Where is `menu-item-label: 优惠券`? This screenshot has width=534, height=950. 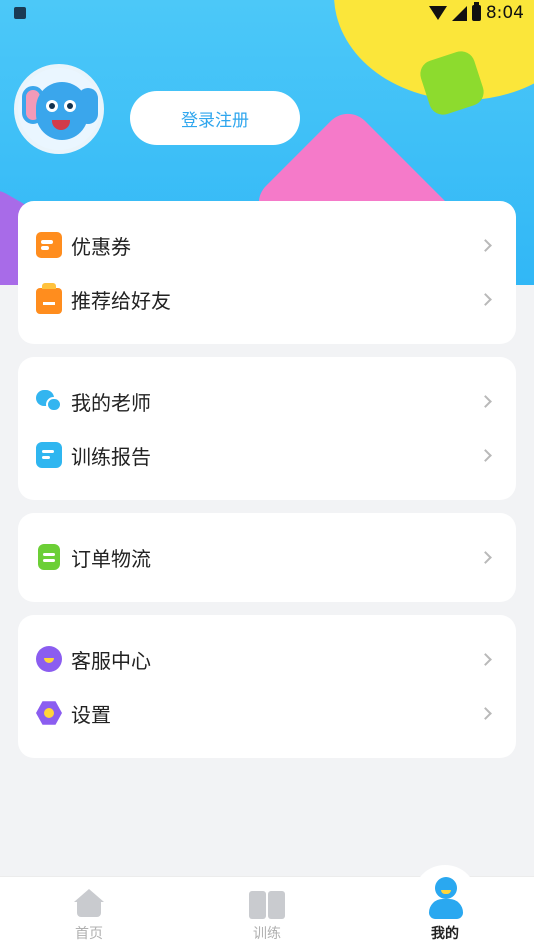
menu-item-label: 优惠券 is located at coordinates (101, 246).